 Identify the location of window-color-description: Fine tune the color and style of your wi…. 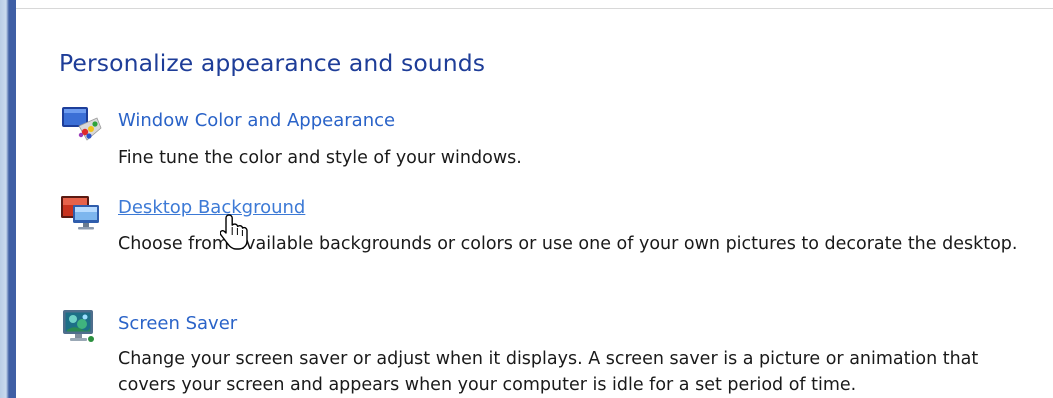
(320, 158).